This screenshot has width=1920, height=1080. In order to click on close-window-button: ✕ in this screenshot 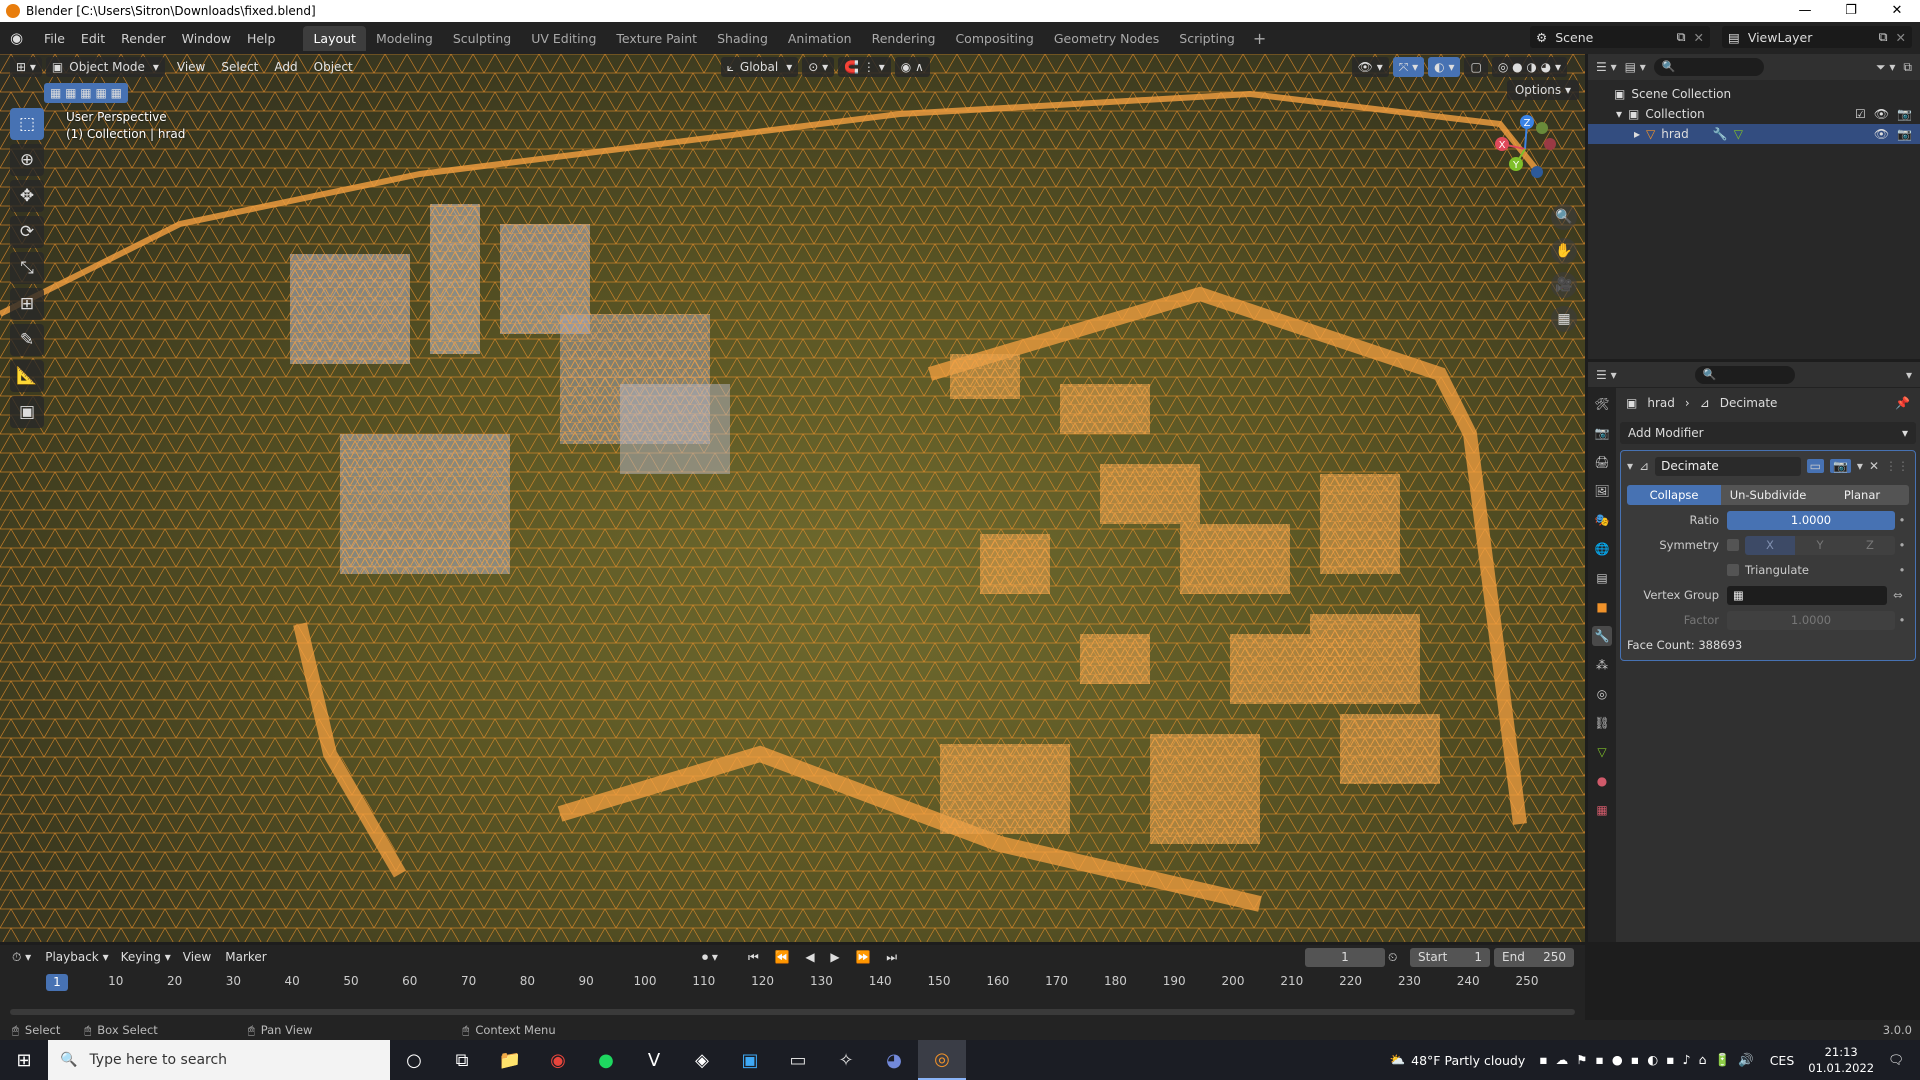, I will do `click(1897, 11)`.